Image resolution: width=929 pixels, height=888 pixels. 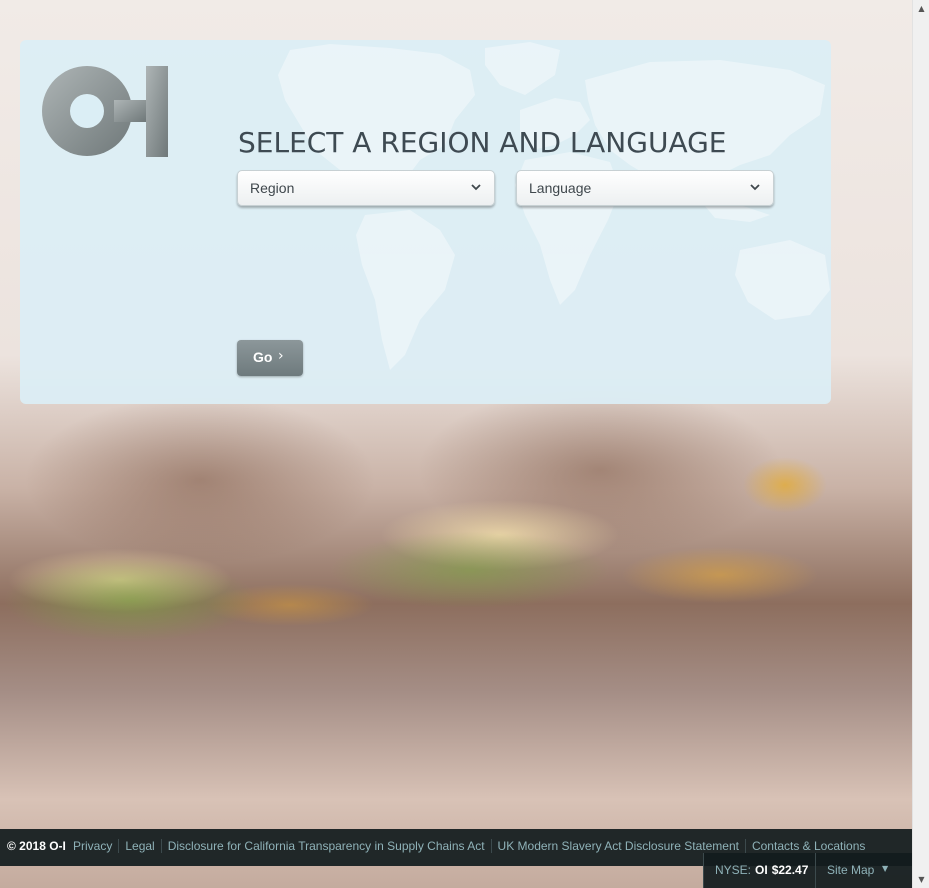 What do you see at coordinates (272, 188) in the screenshot?
I see `region-select-label: Region` at bounding box center [272, 188].